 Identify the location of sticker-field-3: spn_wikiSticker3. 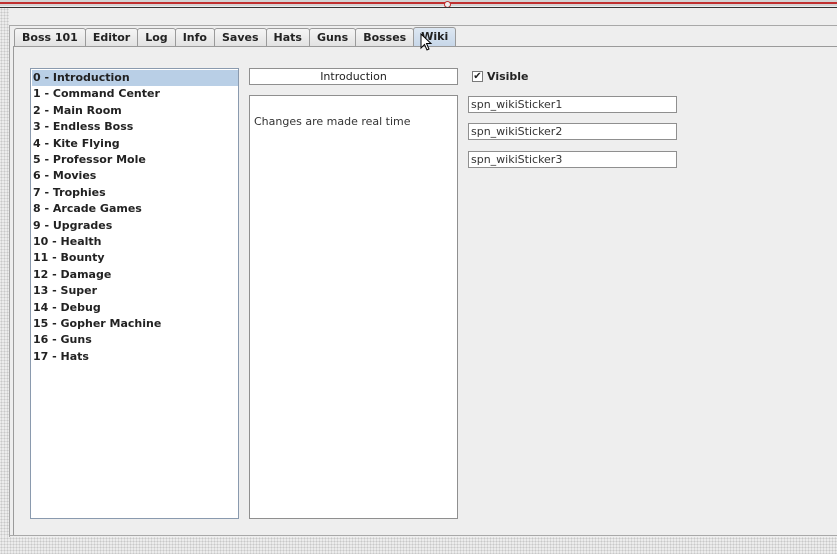
(572, 159).